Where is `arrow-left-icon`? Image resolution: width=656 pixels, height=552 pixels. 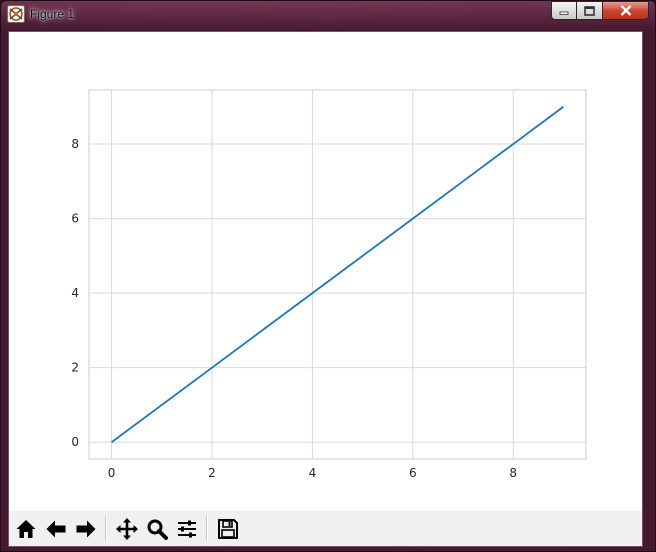 arrow-left-icon is located at coordinates (56, 528).